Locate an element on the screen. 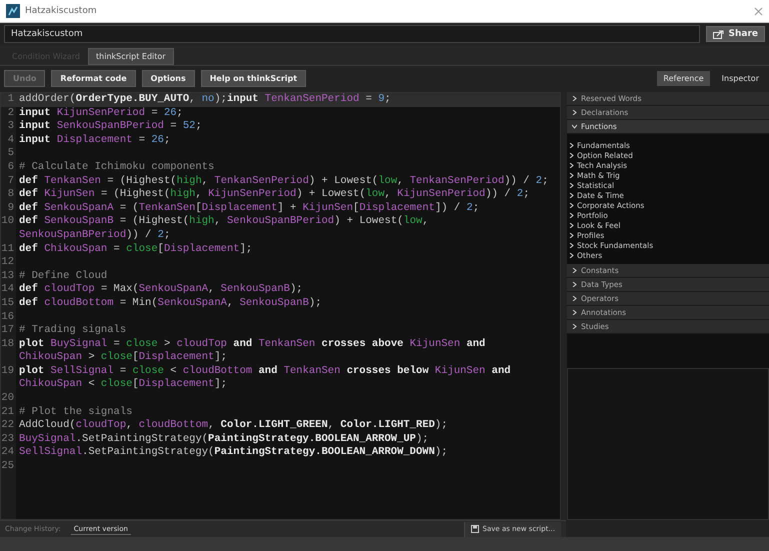 The width and height of the screenshot is (769, 551). window-title: Hatzakiscustom is located at coordinates (61, 11).